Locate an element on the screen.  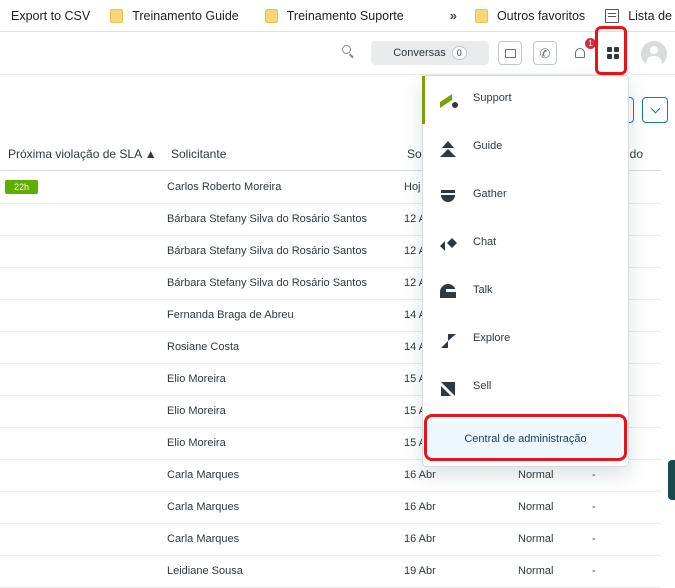
chat-product-icon is located at coordinates (448, 244).